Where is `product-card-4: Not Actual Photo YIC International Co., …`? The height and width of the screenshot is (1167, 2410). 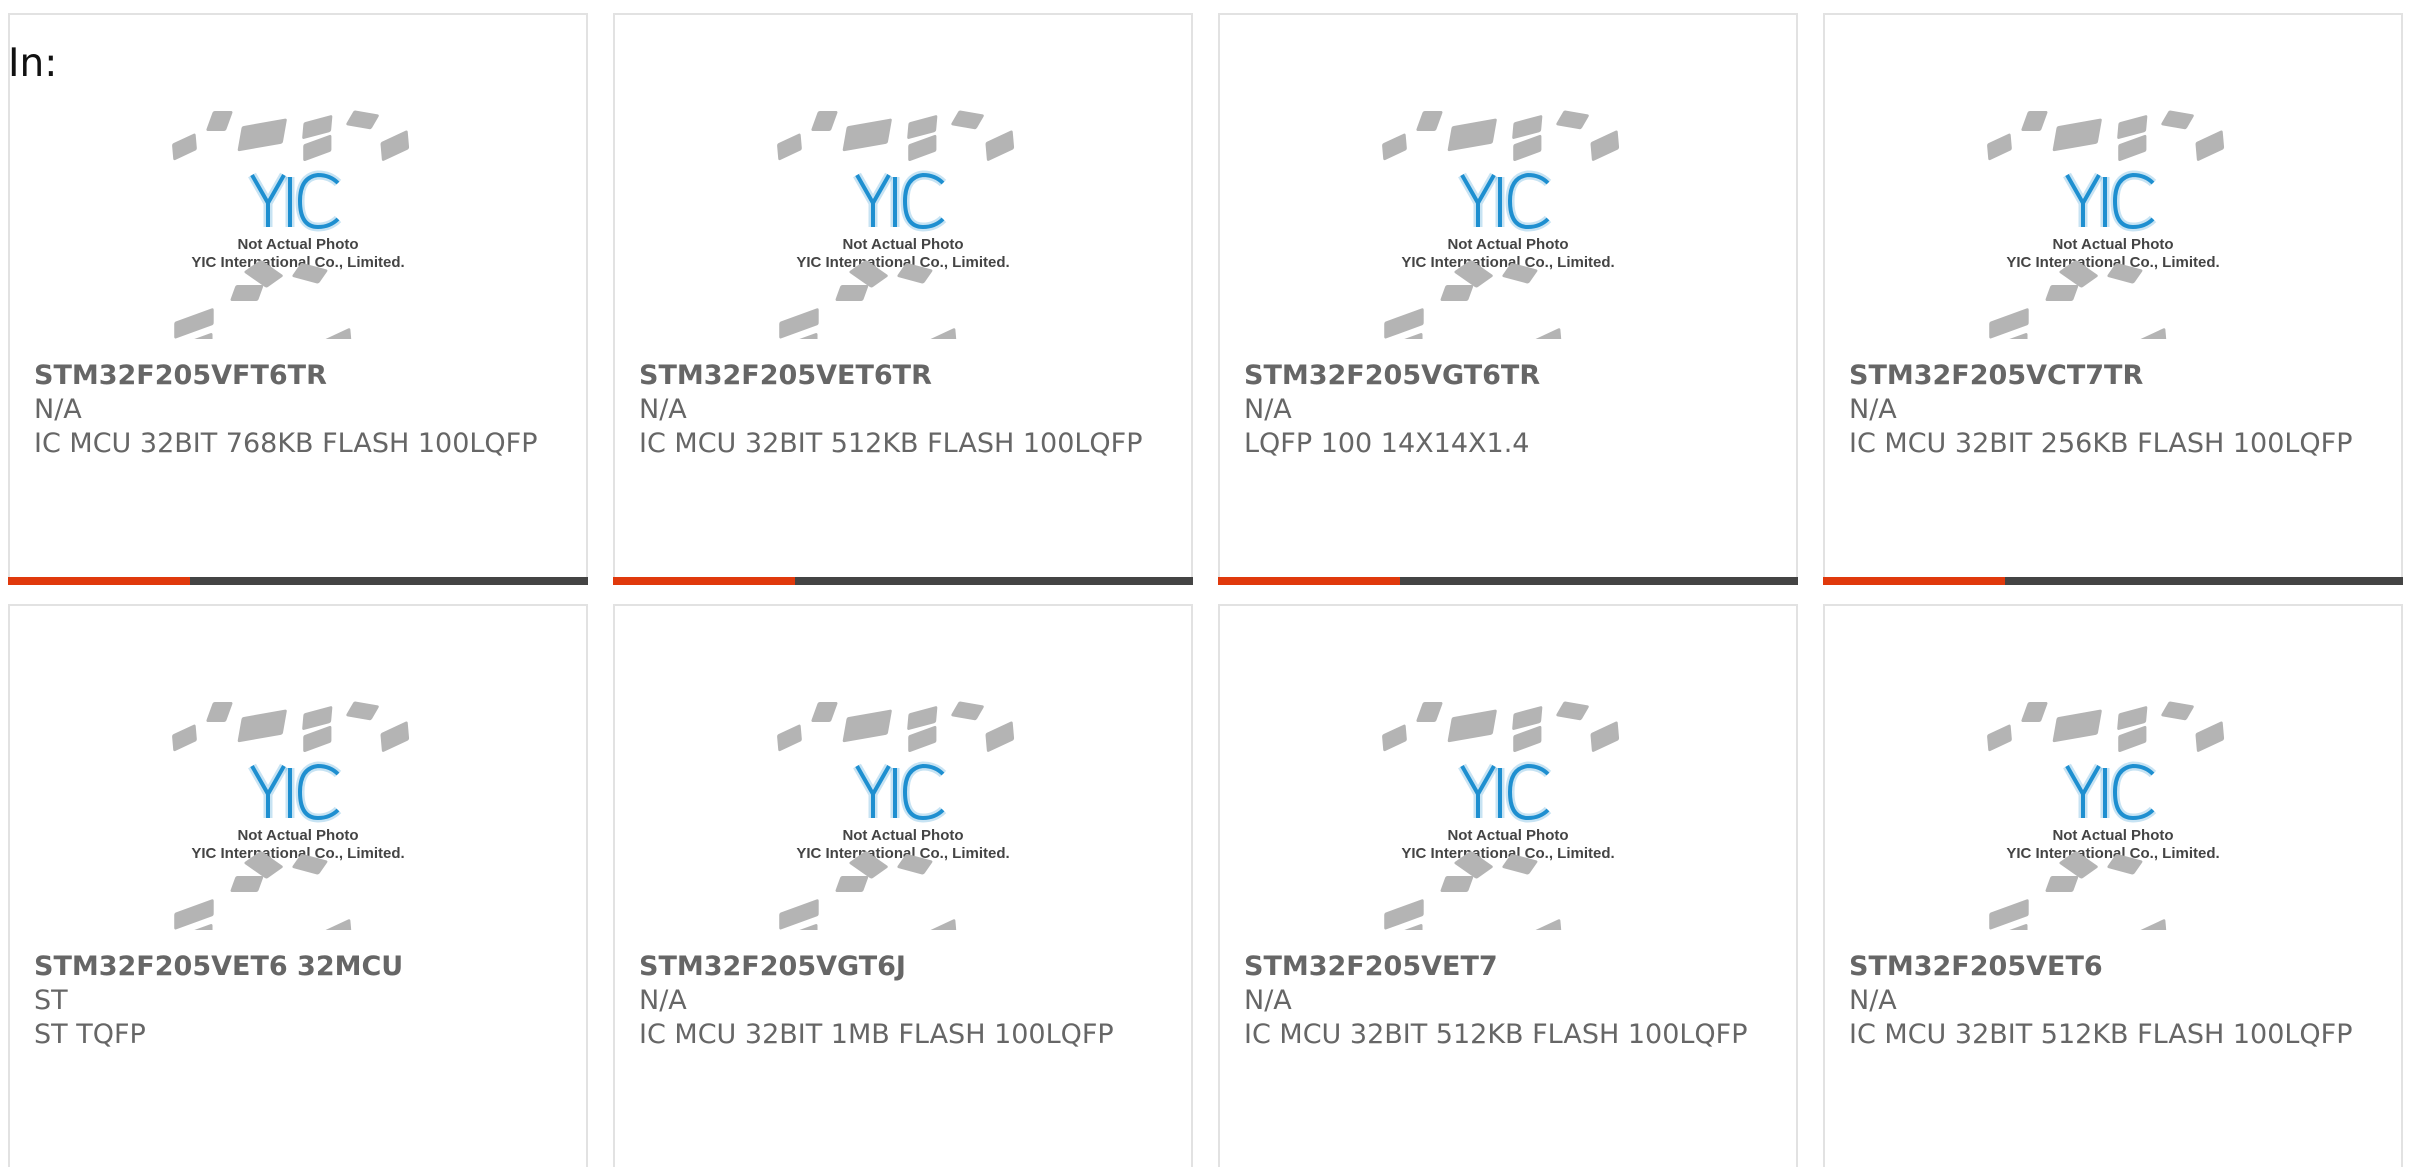
product-card-4: Not Actual Photo YIC International Co., … is located at coordinates (2113, 299).